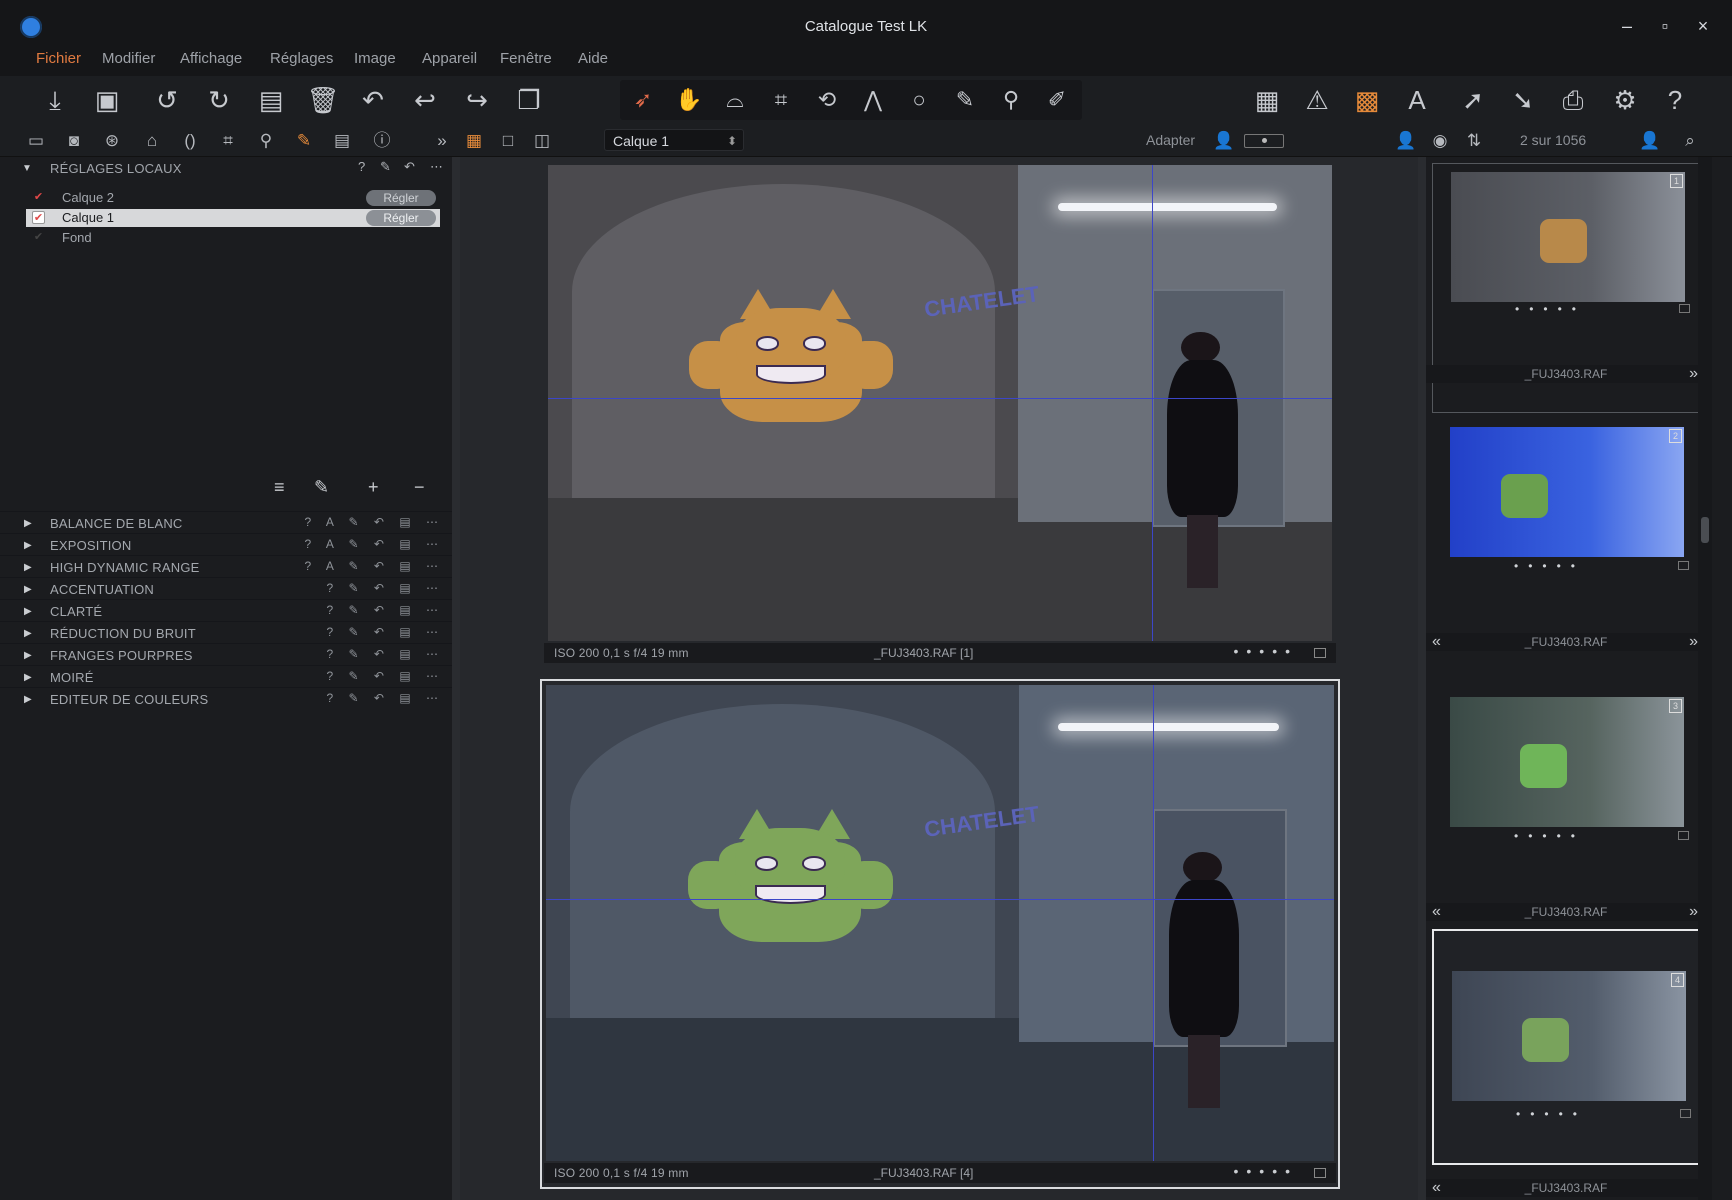  What do you see at coordinates (425, 100) in the screenshot?
I see `undo-icon: ↩` at bounding box center [425, 100].